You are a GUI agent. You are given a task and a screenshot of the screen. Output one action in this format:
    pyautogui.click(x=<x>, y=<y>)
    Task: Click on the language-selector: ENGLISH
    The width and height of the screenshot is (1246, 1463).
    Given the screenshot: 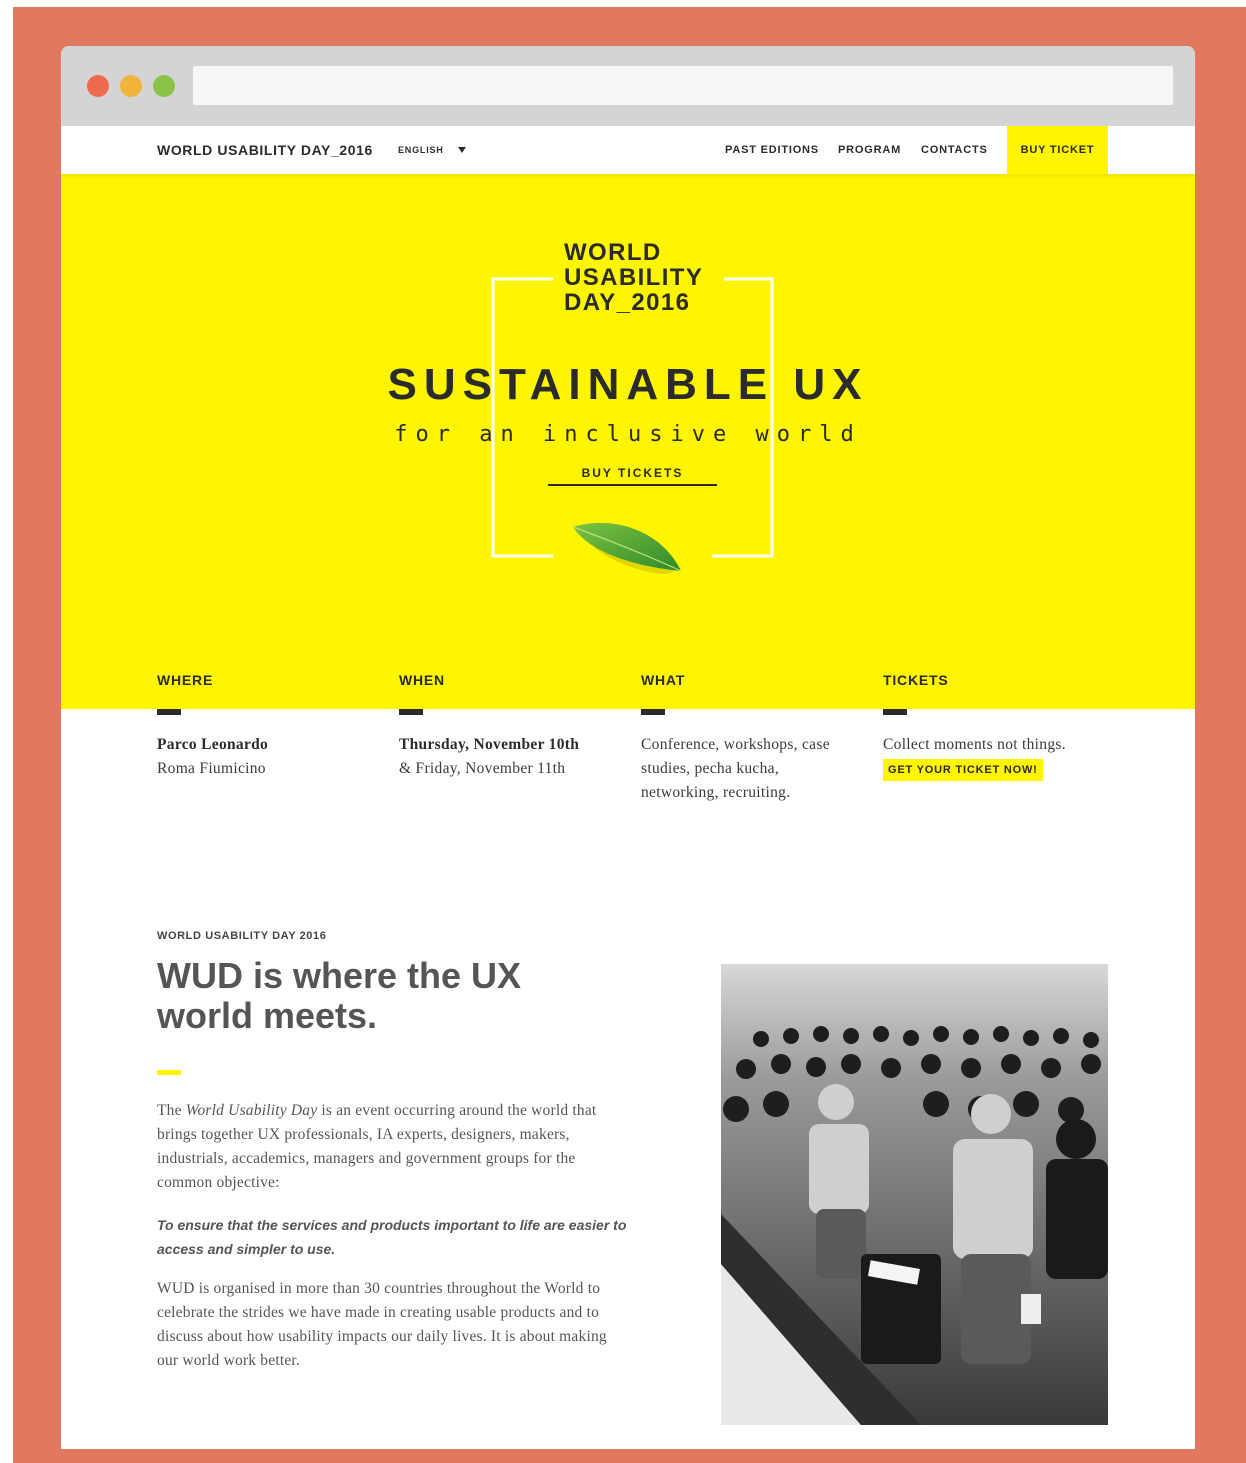 What is the action you would take?
    pyautogui.click(x=432, y=150)
    